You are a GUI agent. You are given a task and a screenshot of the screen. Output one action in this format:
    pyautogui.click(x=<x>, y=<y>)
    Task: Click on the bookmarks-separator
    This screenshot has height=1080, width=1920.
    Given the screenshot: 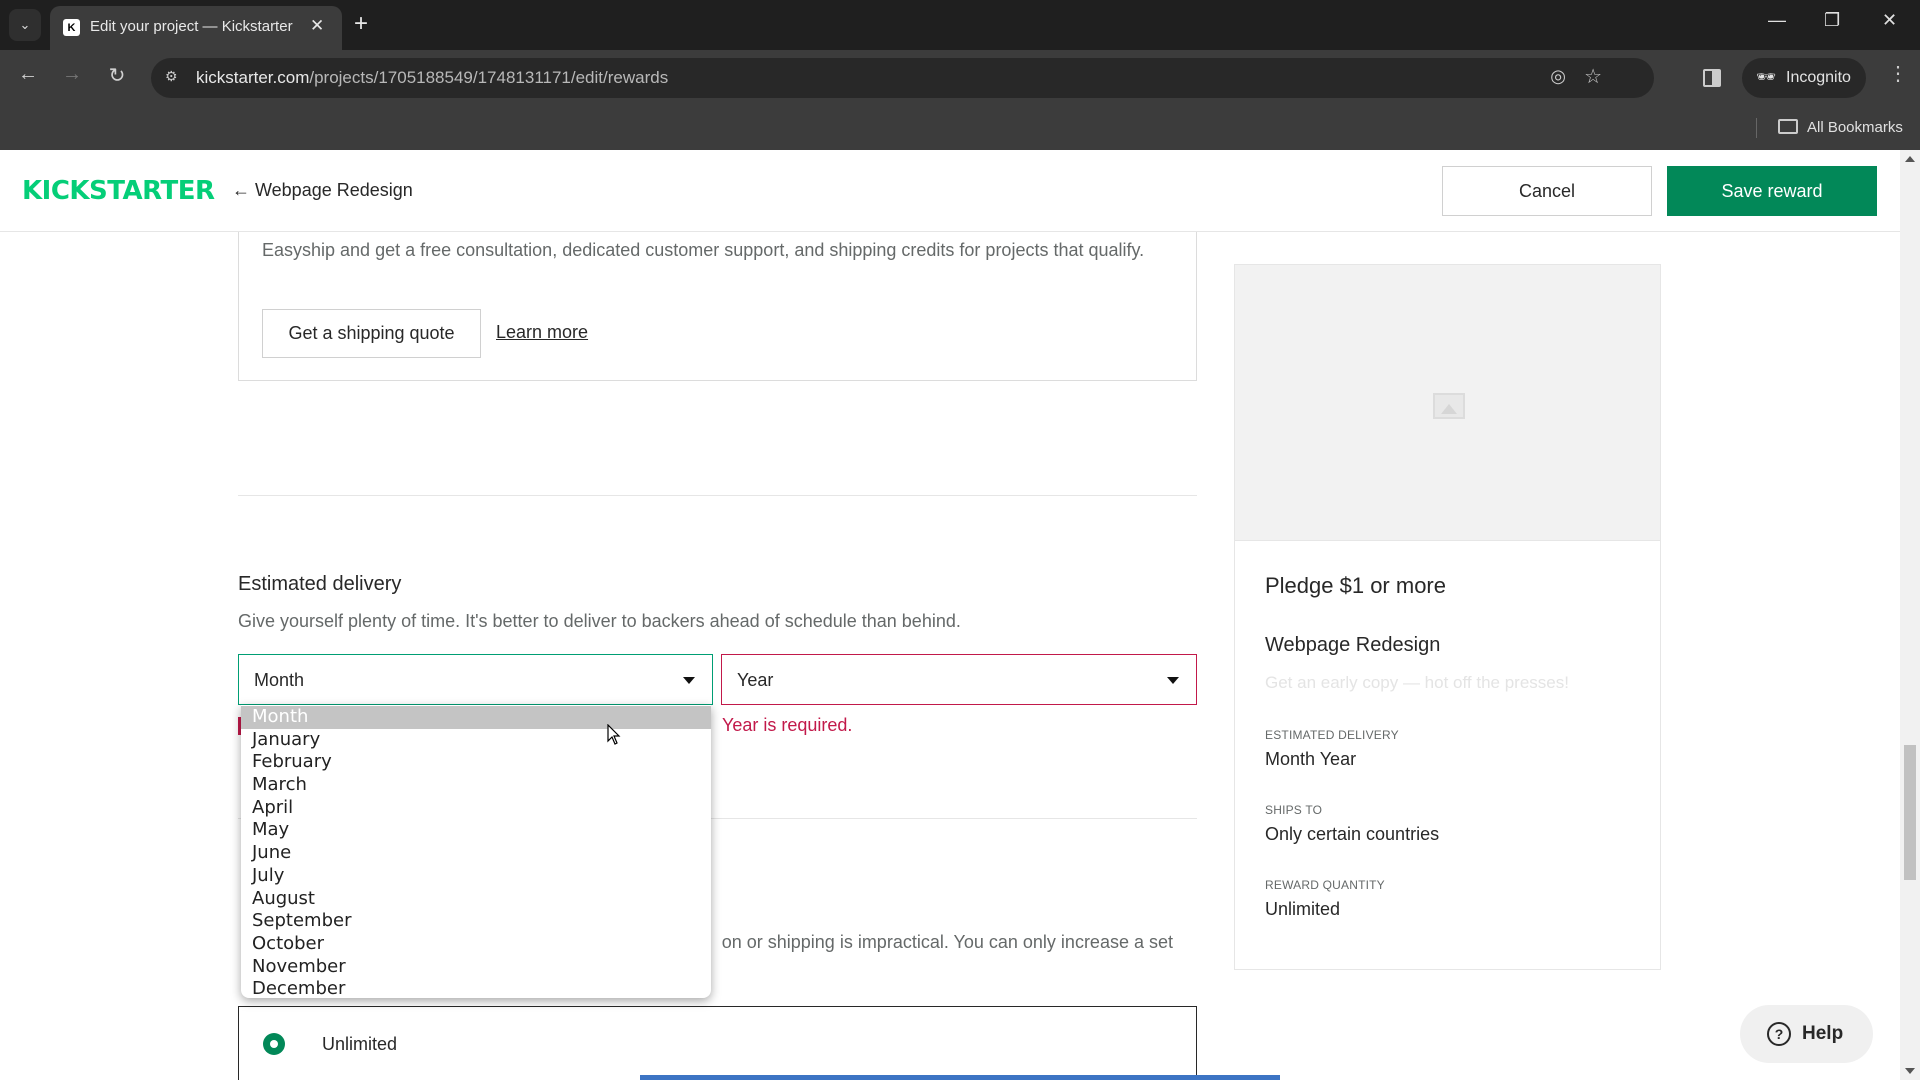 What is the action you would take?
    pyautogui.click(x=1756, y=128)
    